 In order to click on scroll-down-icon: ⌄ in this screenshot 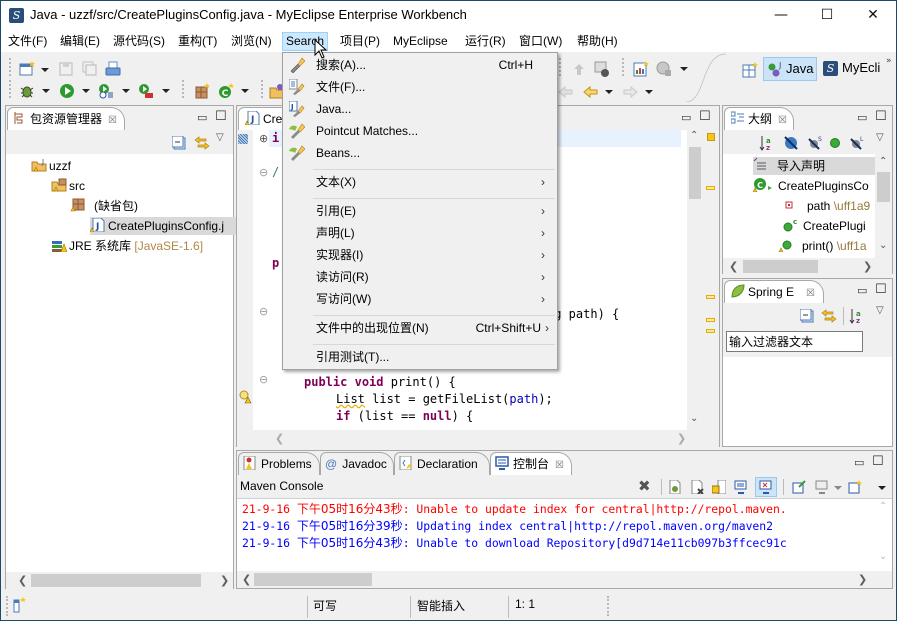, I will do `click(883, 245)`.